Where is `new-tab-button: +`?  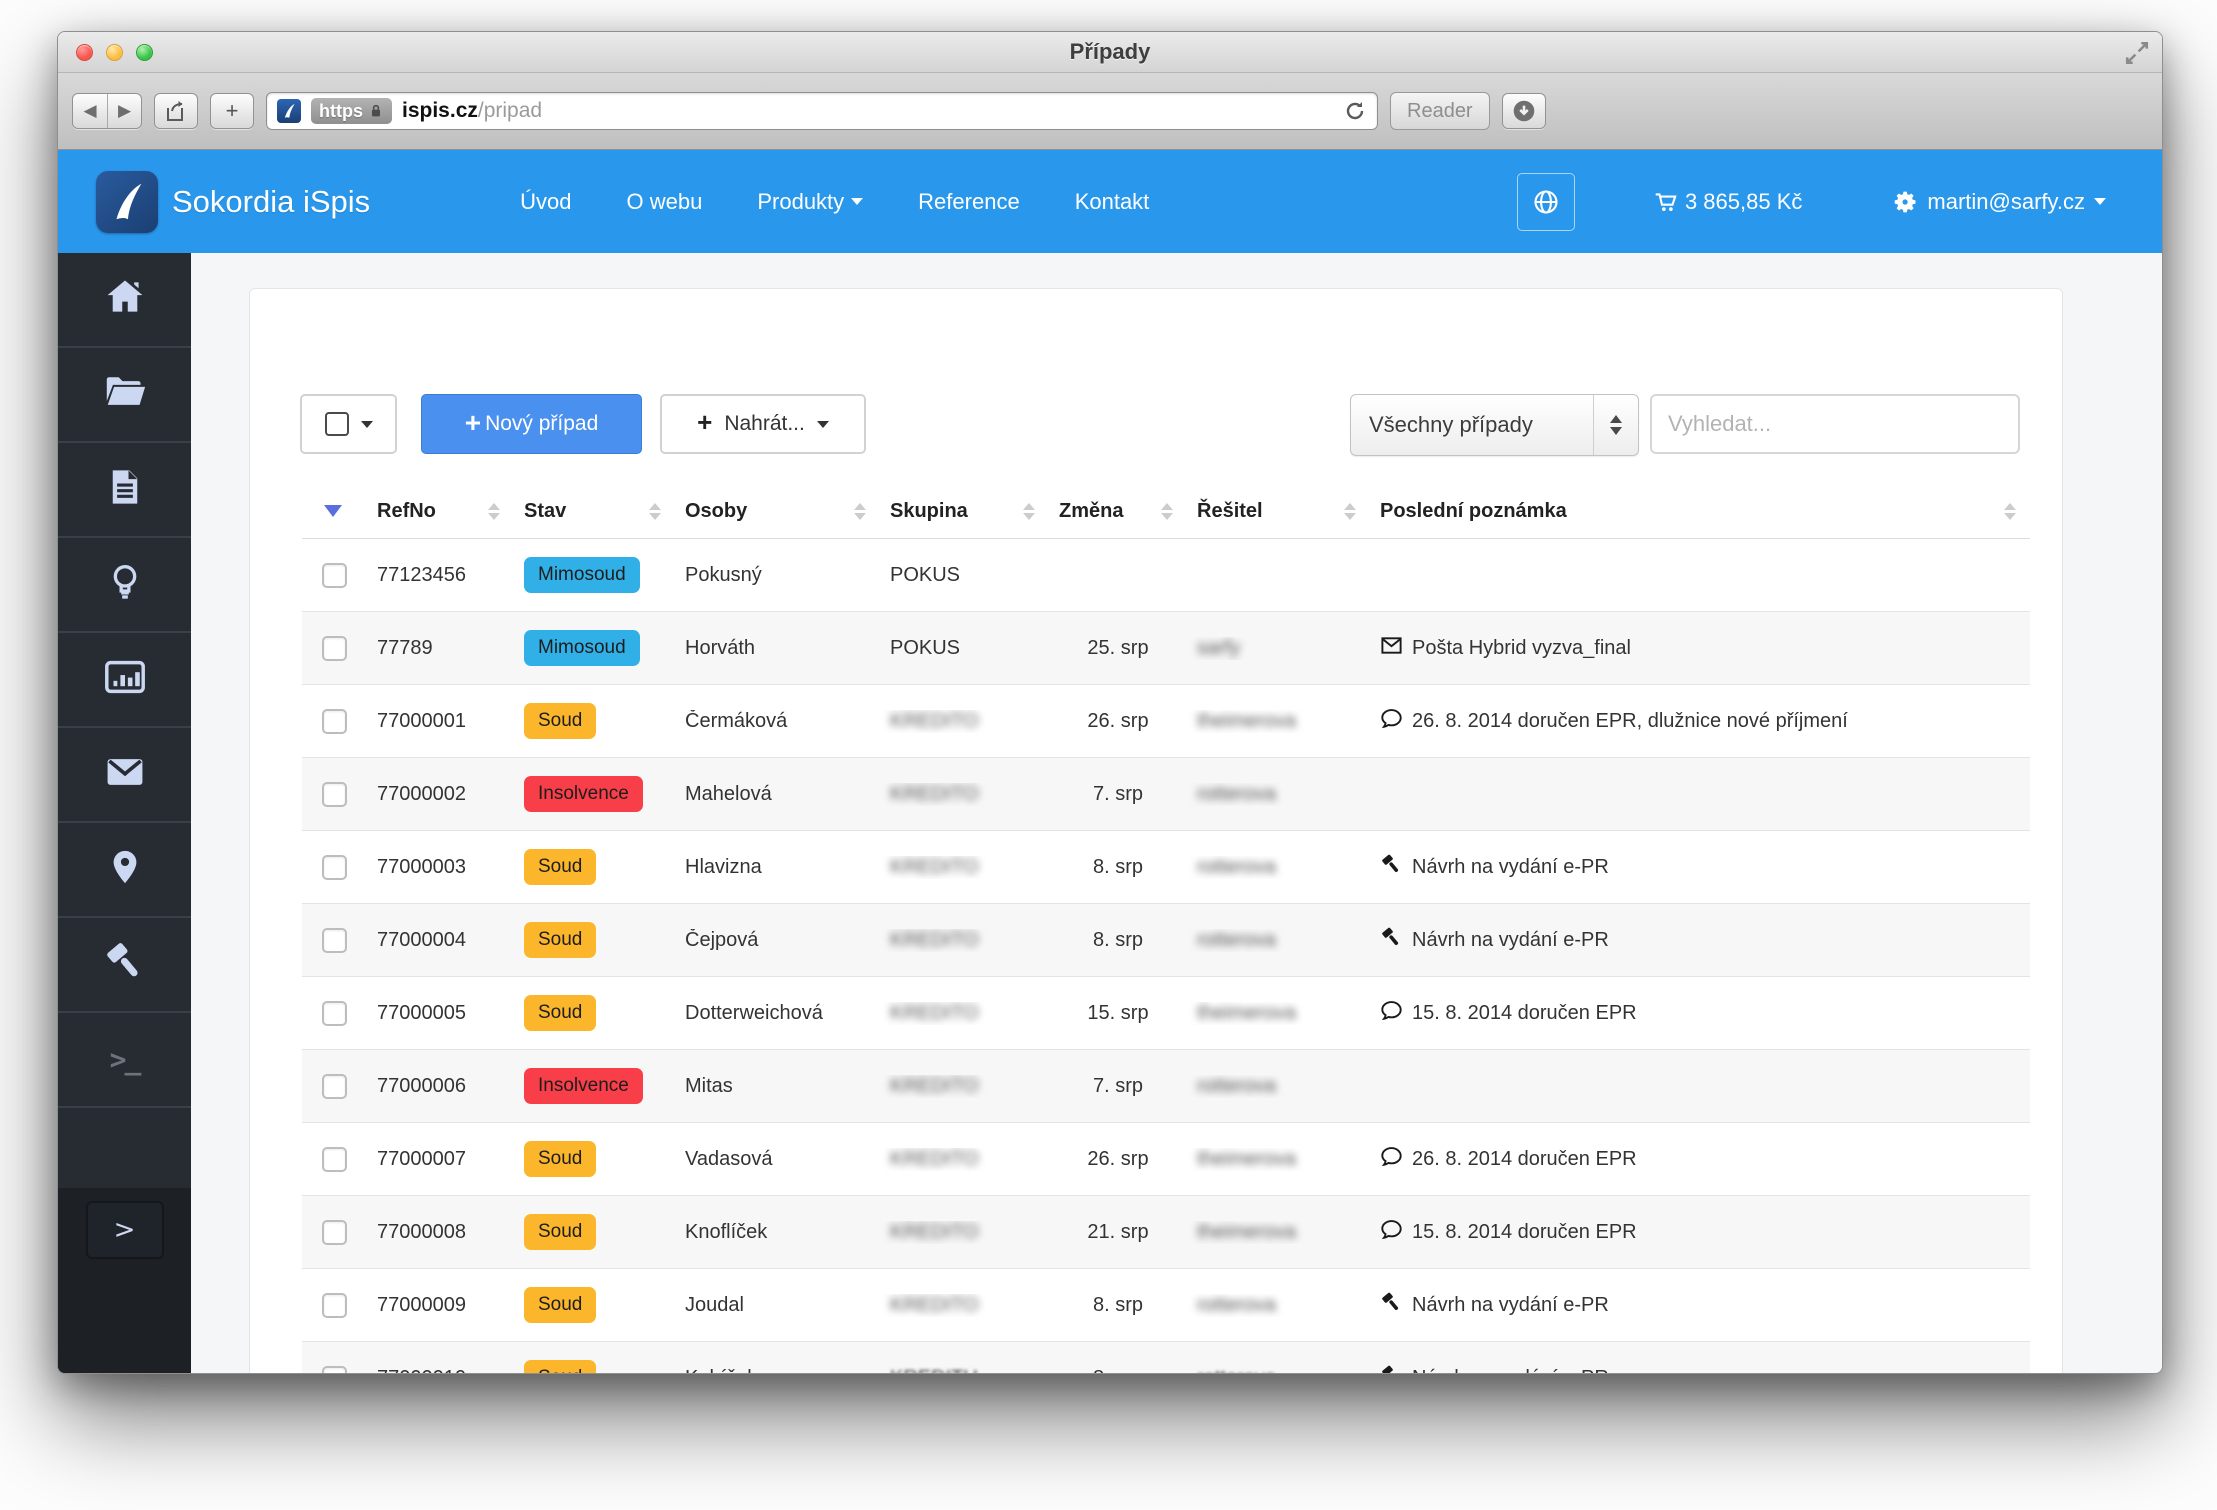 new-tab-button: + is located at coordinates (232, 111).